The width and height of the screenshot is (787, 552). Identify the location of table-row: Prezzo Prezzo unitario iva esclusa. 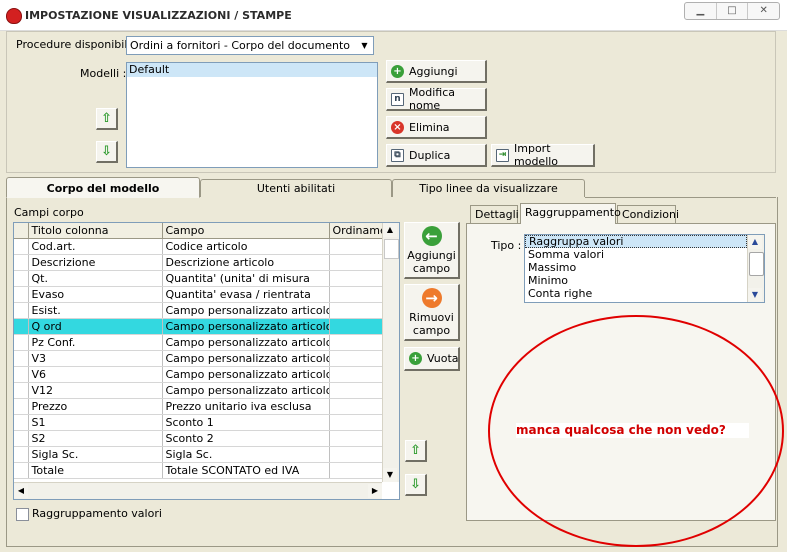
(198, 406).